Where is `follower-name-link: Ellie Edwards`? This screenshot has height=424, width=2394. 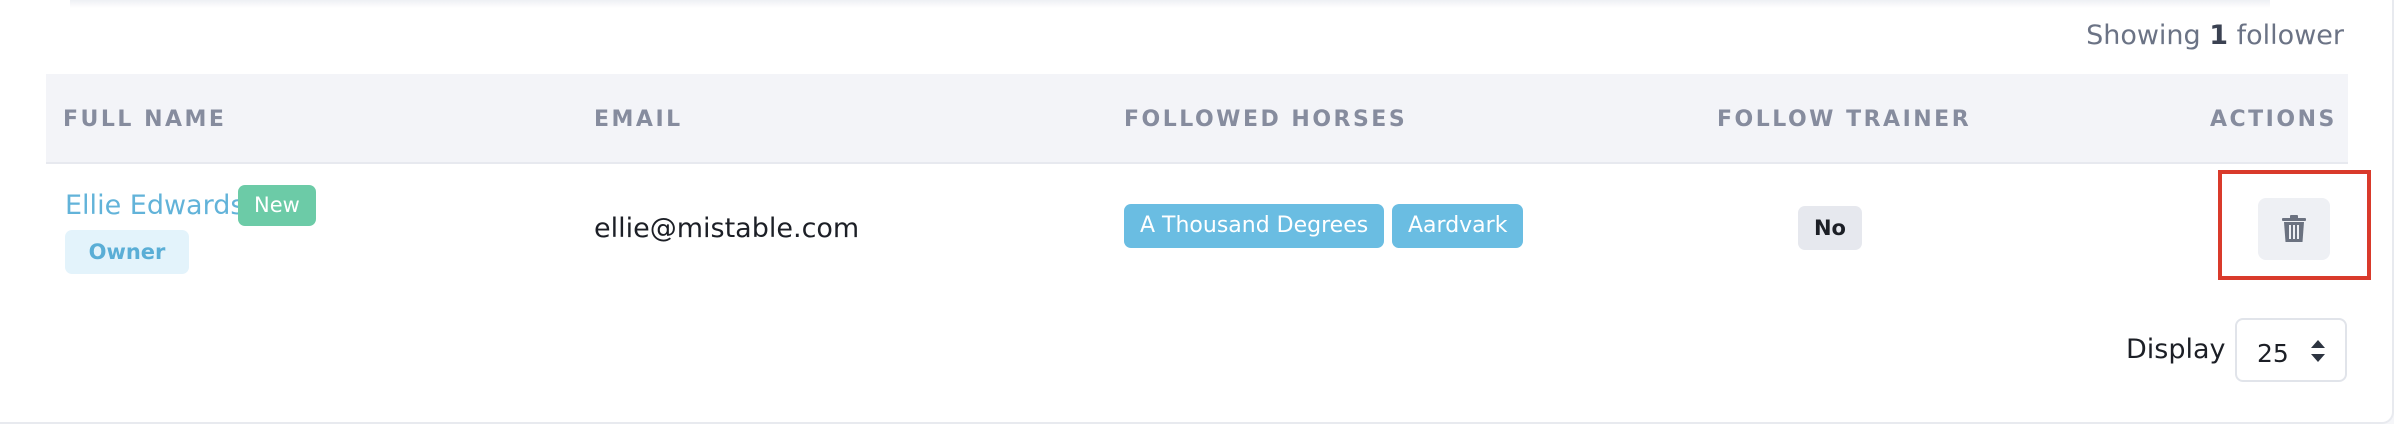 follower-name-link: Ellie Edwards is located at coordinates (154, 205).